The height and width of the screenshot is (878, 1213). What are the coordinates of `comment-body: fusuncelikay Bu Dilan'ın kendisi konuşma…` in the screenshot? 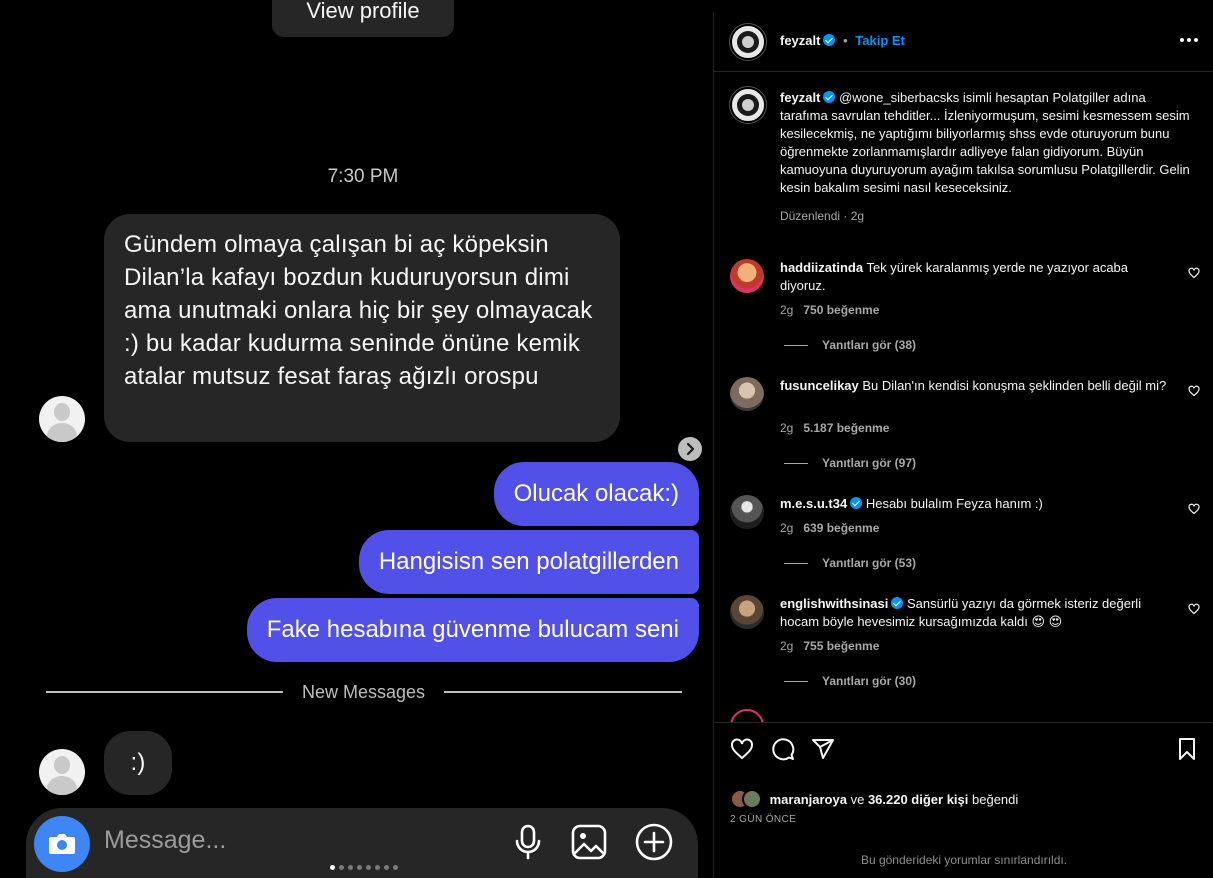 It's located at (975, 386).